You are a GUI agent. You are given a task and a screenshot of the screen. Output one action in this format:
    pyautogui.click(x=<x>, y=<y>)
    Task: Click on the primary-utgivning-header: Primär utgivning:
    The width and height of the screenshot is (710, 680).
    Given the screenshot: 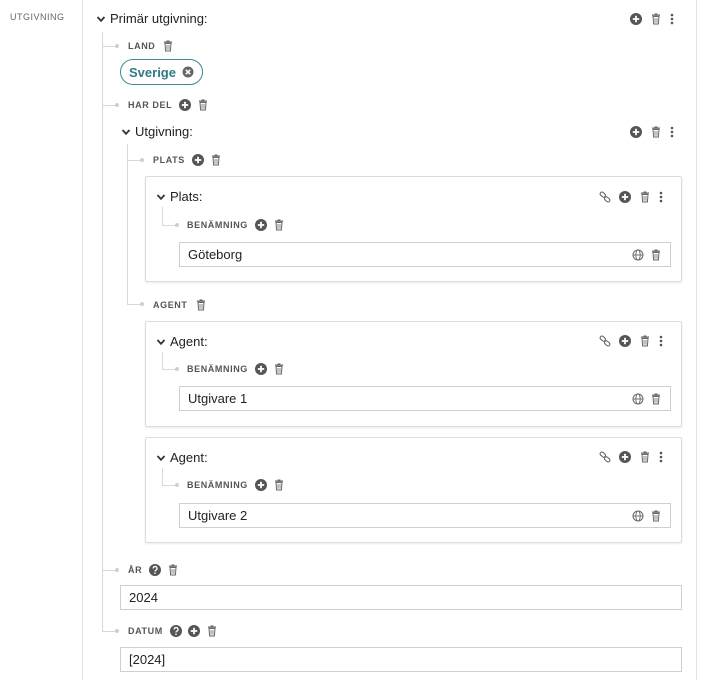 What is the action you would take?
    pyautogui.click(x=152, y=18)
    